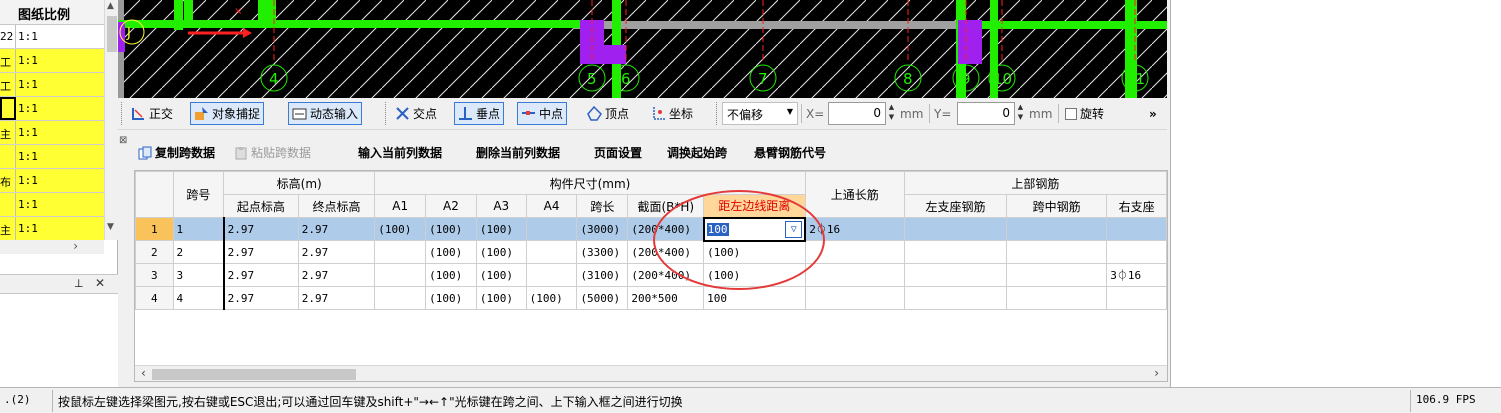  What do you see at coordinates (551, 206) in the screenshot?
I see `a4-header: A4` at bounding box center [551, 206].